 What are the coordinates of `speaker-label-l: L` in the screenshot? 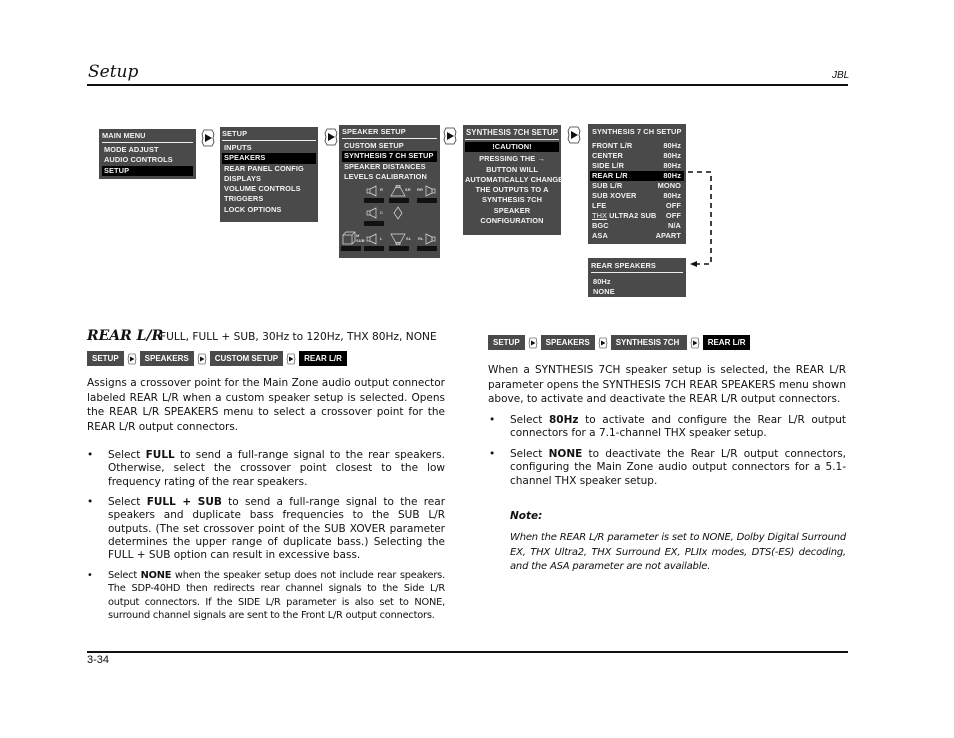 It's located at (381, 238).